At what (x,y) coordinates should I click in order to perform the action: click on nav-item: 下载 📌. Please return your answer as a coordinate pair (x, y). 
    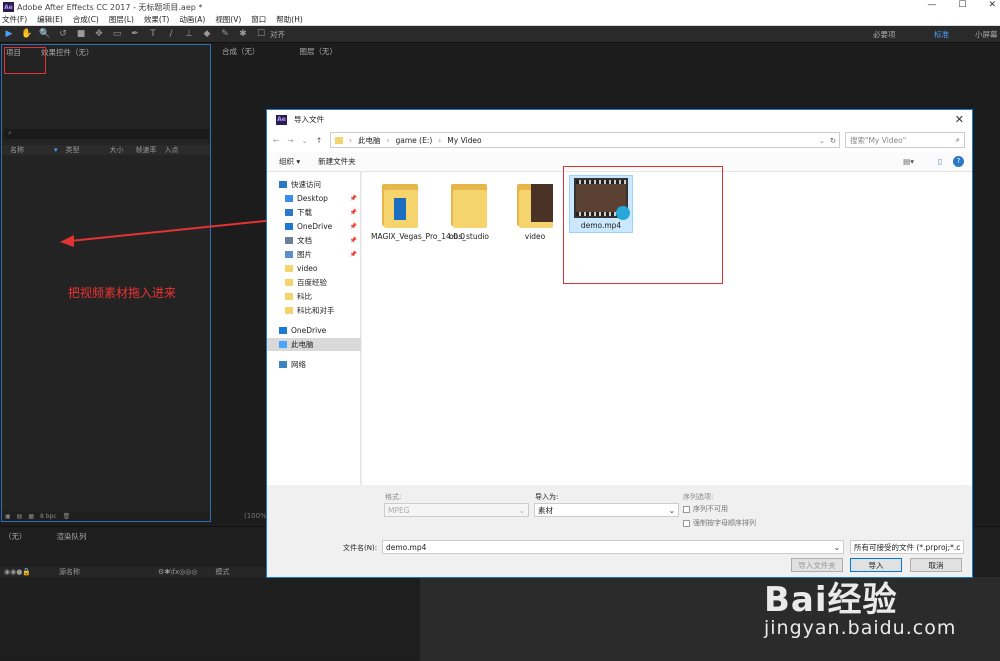
    Looking at the image, I should click on (314, 212).